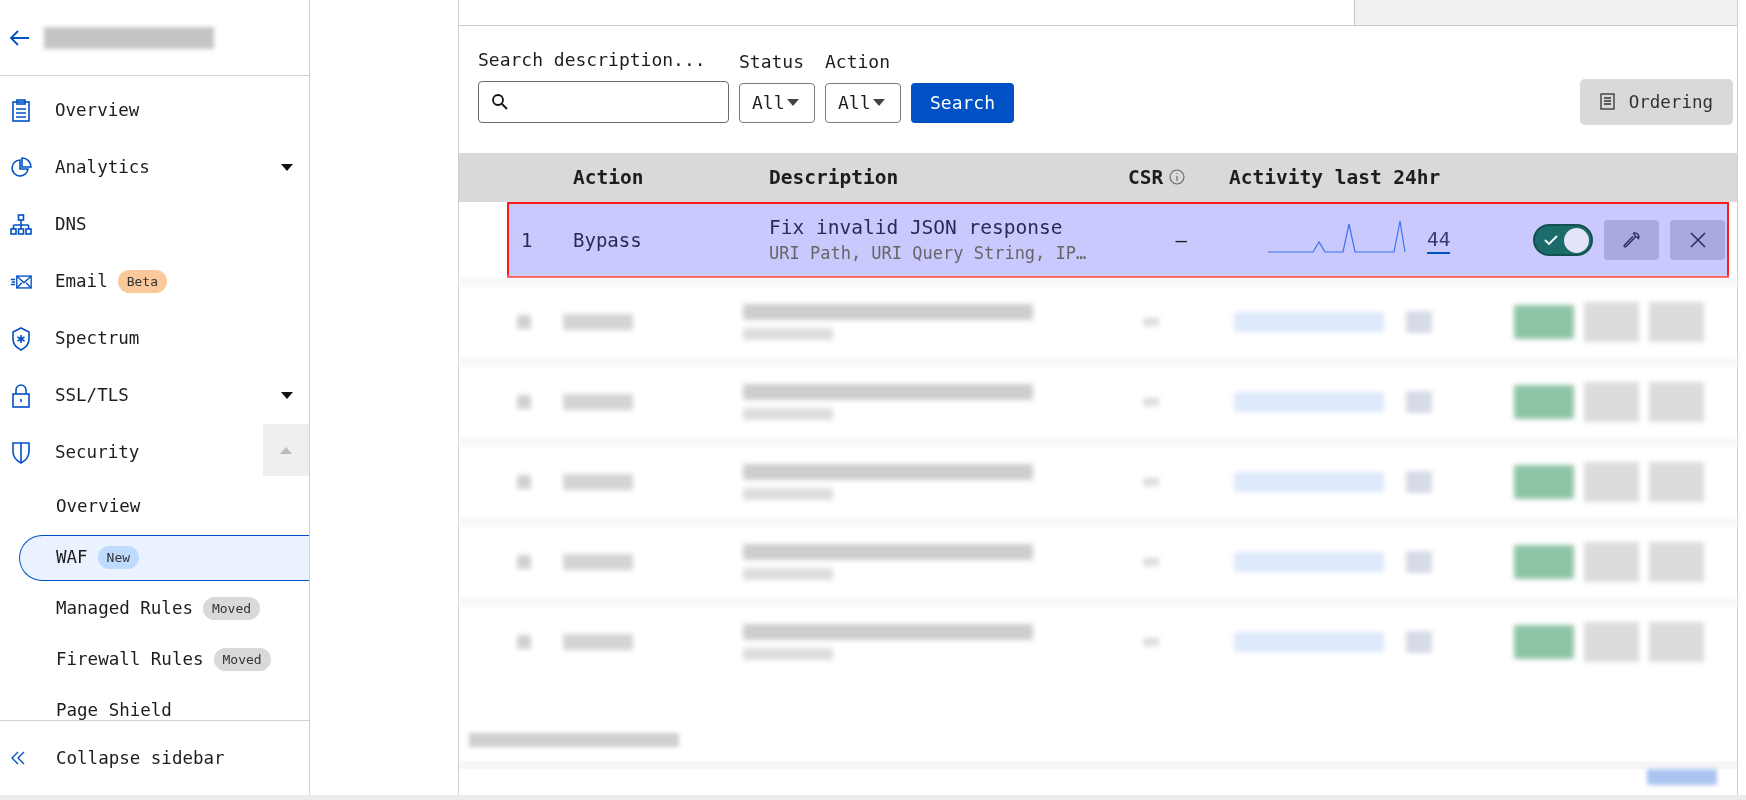  What do you see at coordinates (1335, 177) in the screenshot?
I see `column-header: Activity last 24hr` at bounding box center [1335, 177].